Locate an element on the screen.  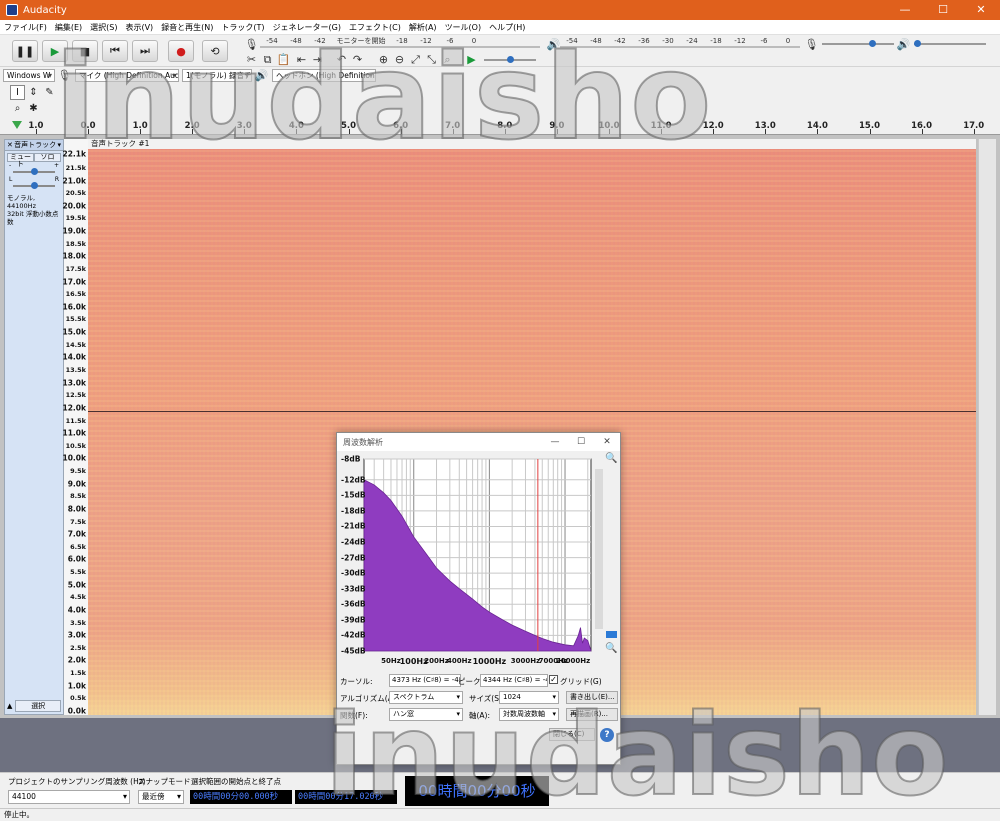
menu-item-7: エフェクト(C) is located at coordinates (375, 27).